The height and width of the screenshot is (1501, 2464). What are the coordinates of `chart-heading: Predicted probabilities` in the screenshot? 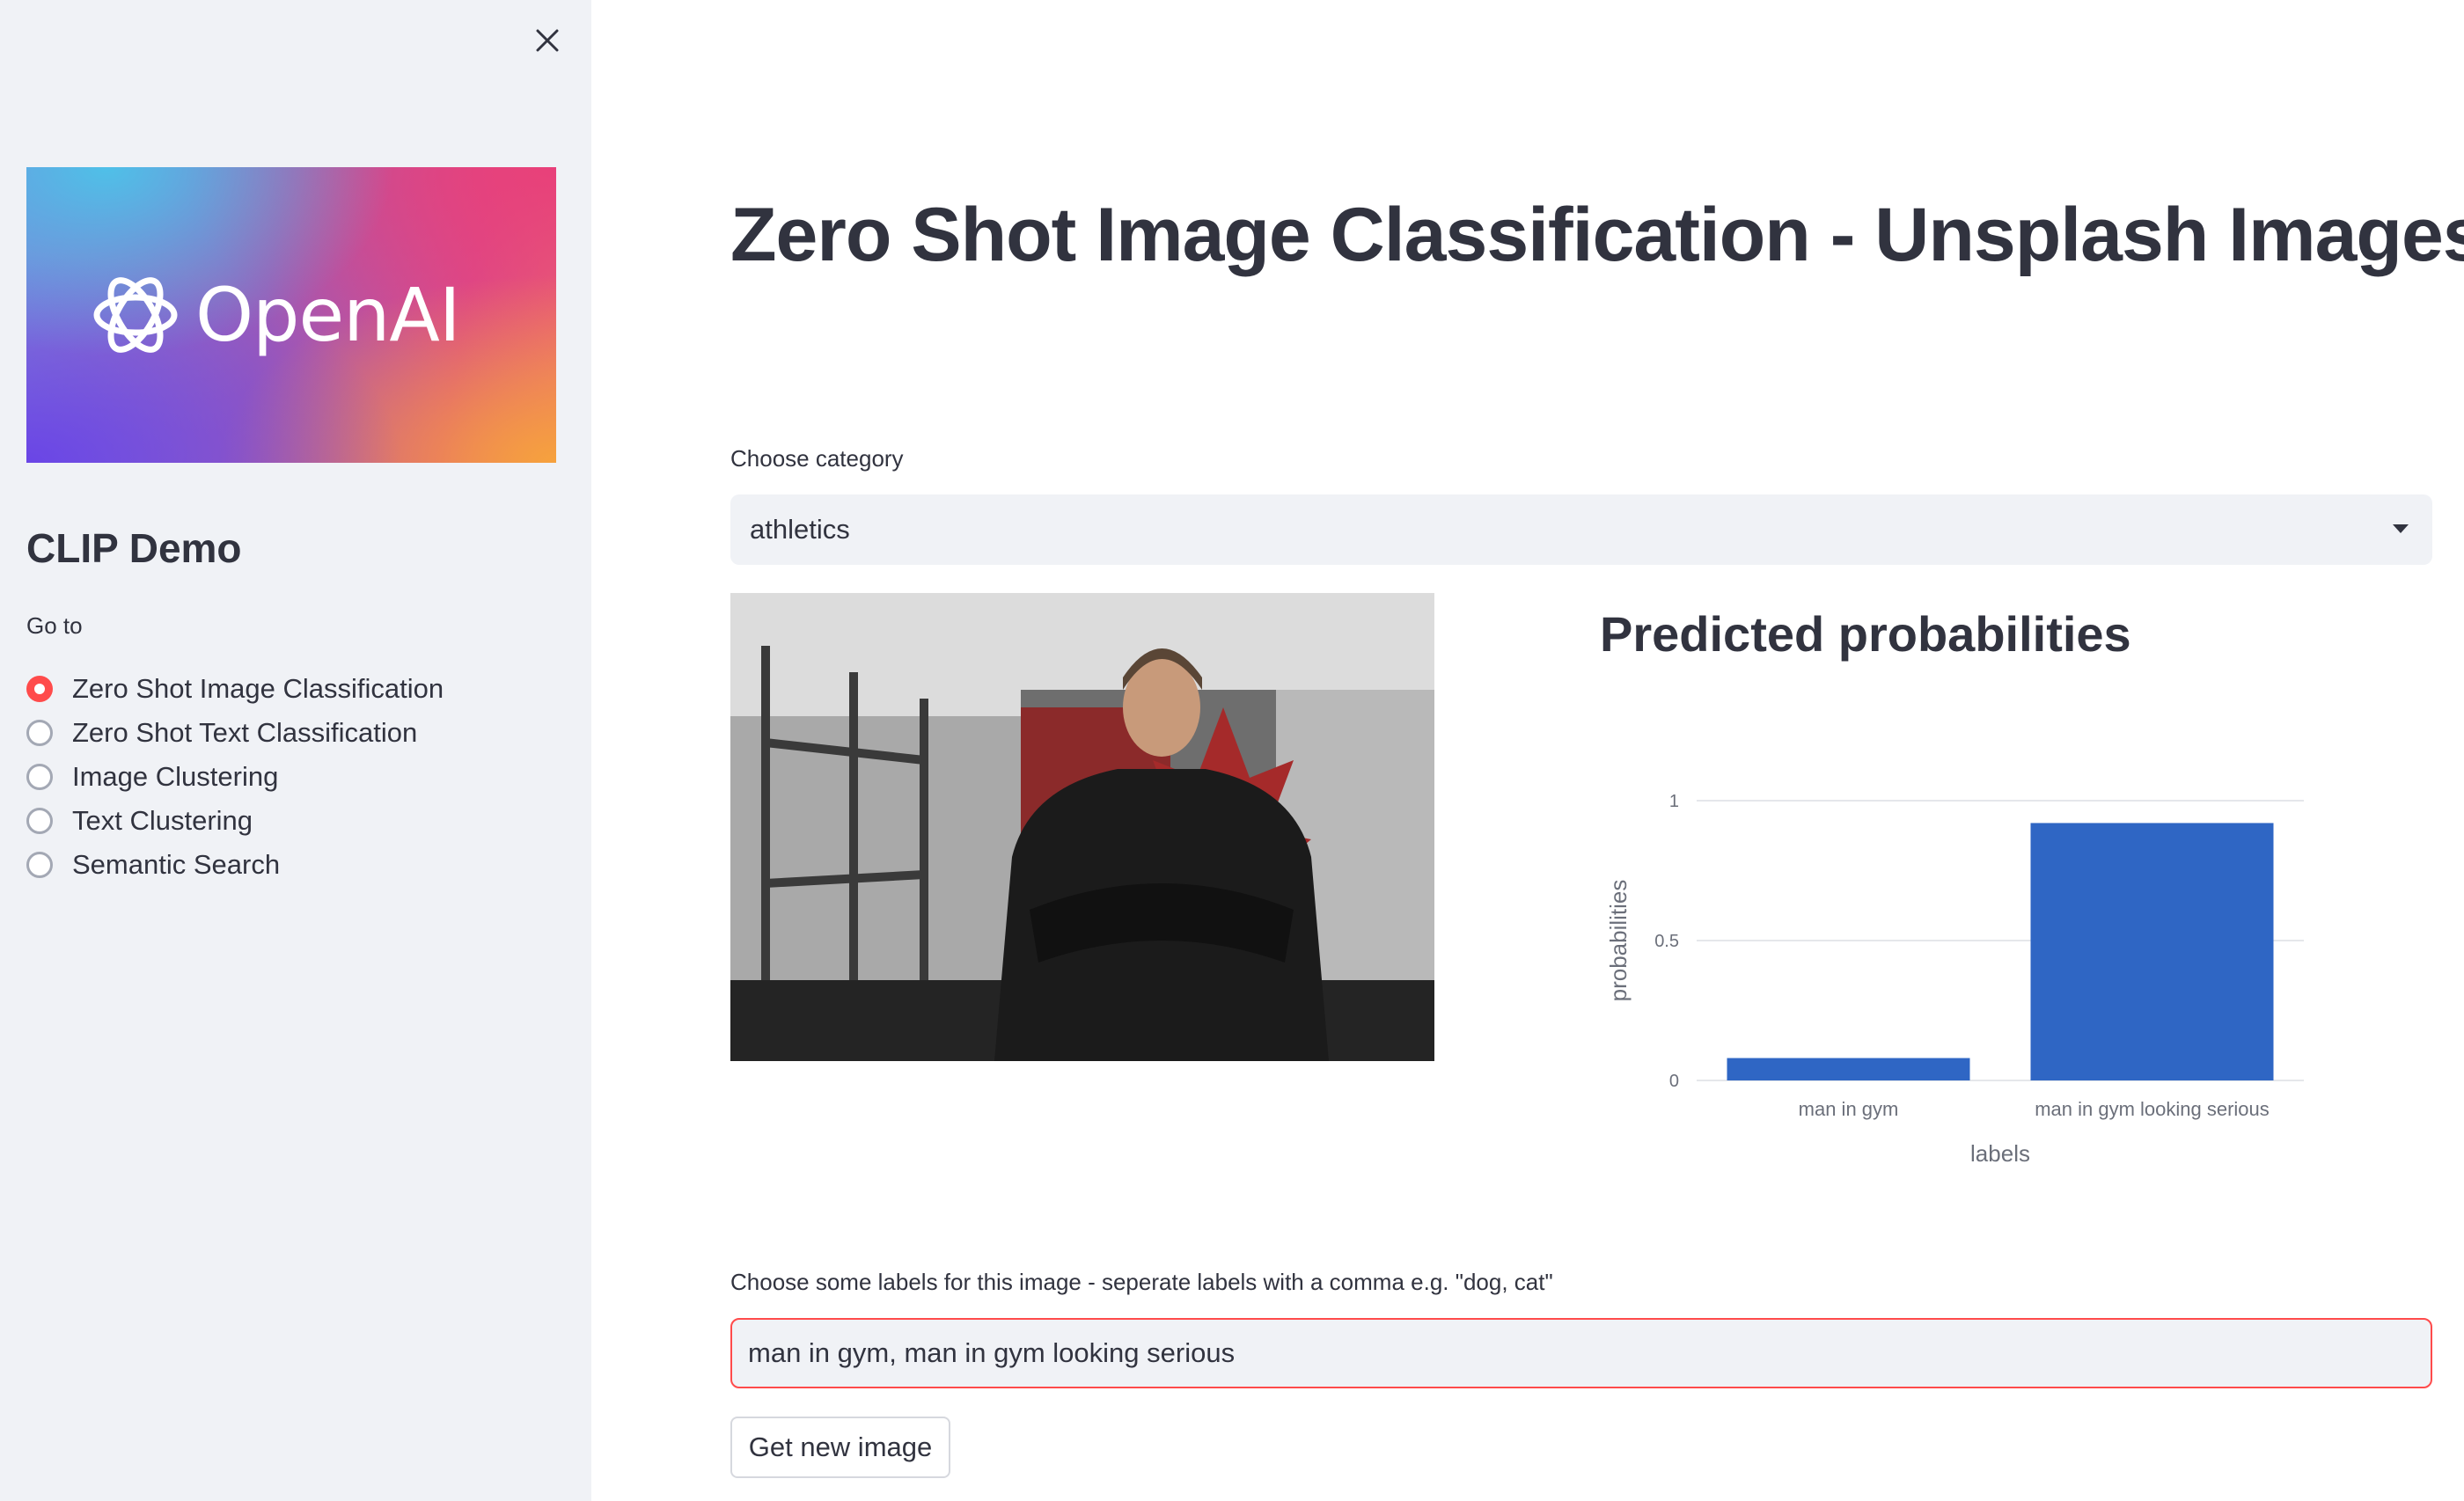 It's located at (1866, 634).